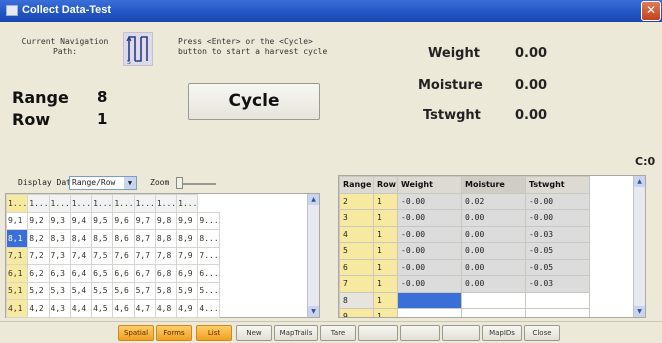 The image size is (662, 343). What do you see at coordinates (81, 238) in the screenshot?
I see `map-cell: 8,4` at bounding box center [81, 238].